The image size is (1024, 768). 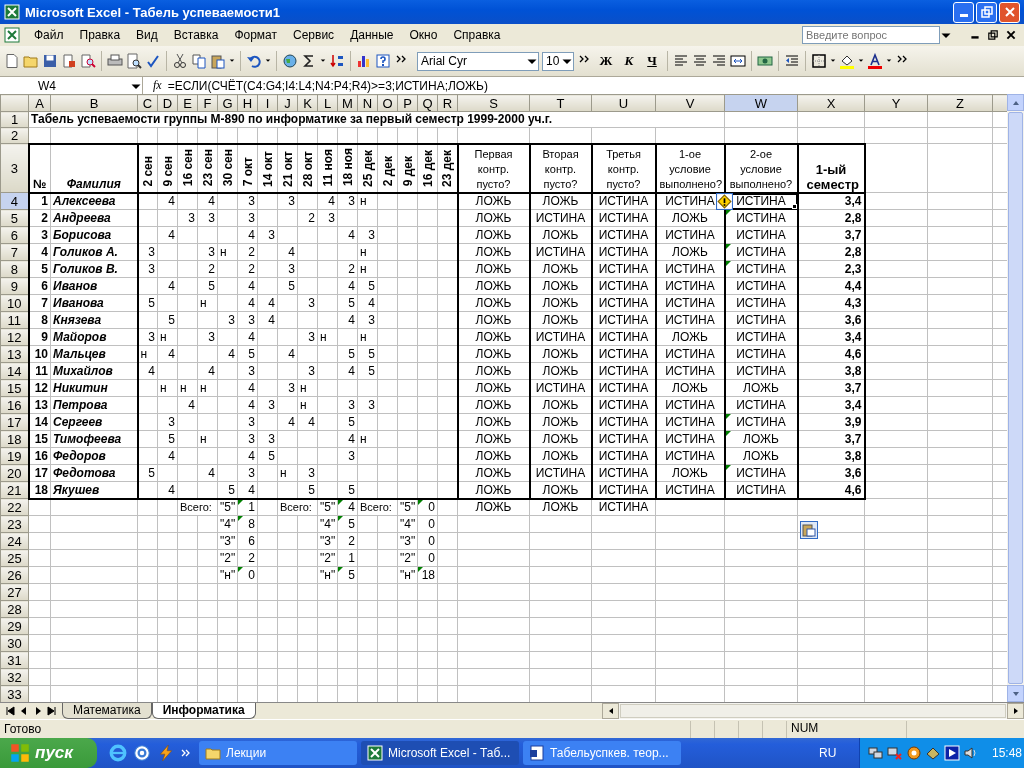 What do you see at coordinates (367, 168) in the screenshot?
I see `table-cell: 25 дек` at bounding box center [367, 168].